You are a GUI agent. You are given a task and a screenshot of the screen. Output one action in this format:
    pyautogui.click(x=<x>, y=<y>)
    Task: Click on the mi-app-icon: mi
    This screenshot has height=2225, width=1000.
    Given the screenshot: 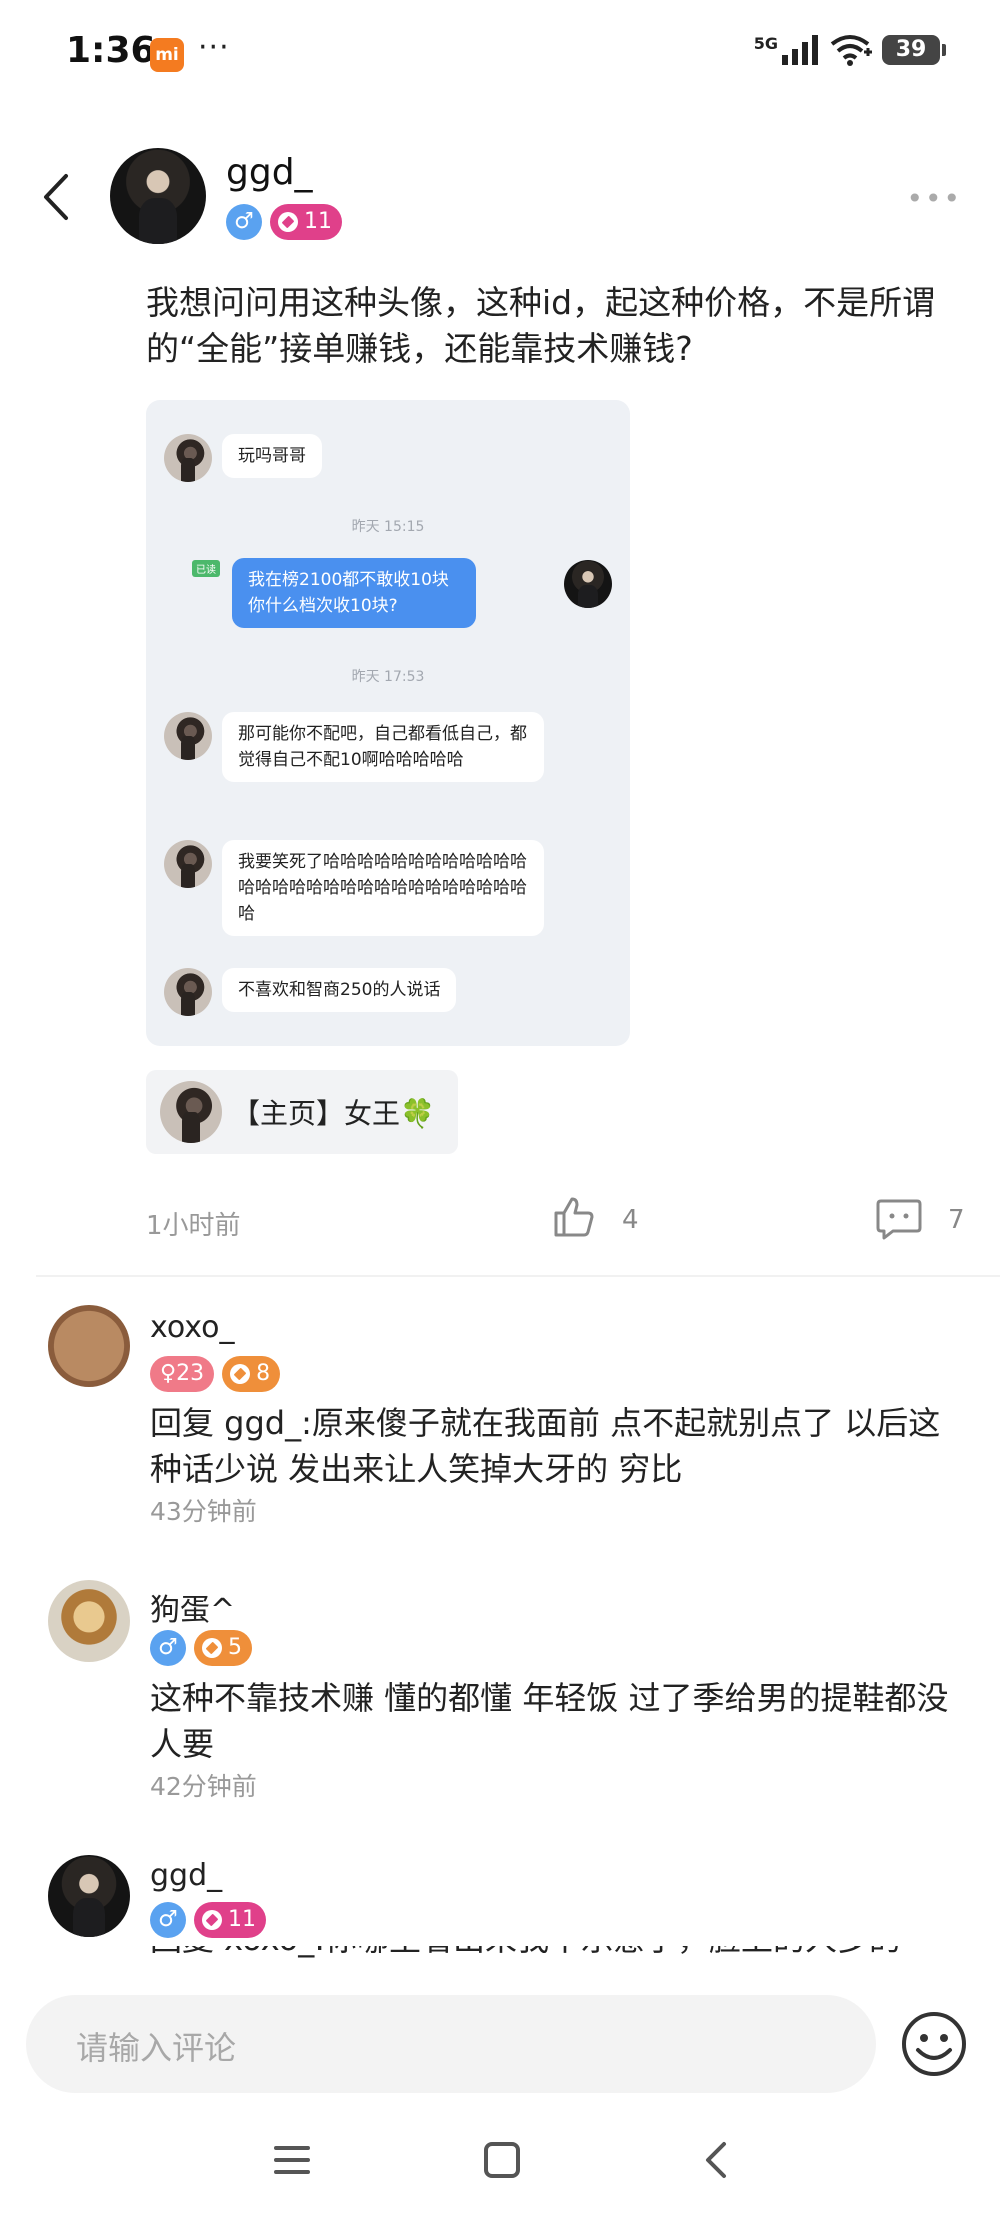 What is the action you would take?
    pyautogui.click(x=167, y=55)
    